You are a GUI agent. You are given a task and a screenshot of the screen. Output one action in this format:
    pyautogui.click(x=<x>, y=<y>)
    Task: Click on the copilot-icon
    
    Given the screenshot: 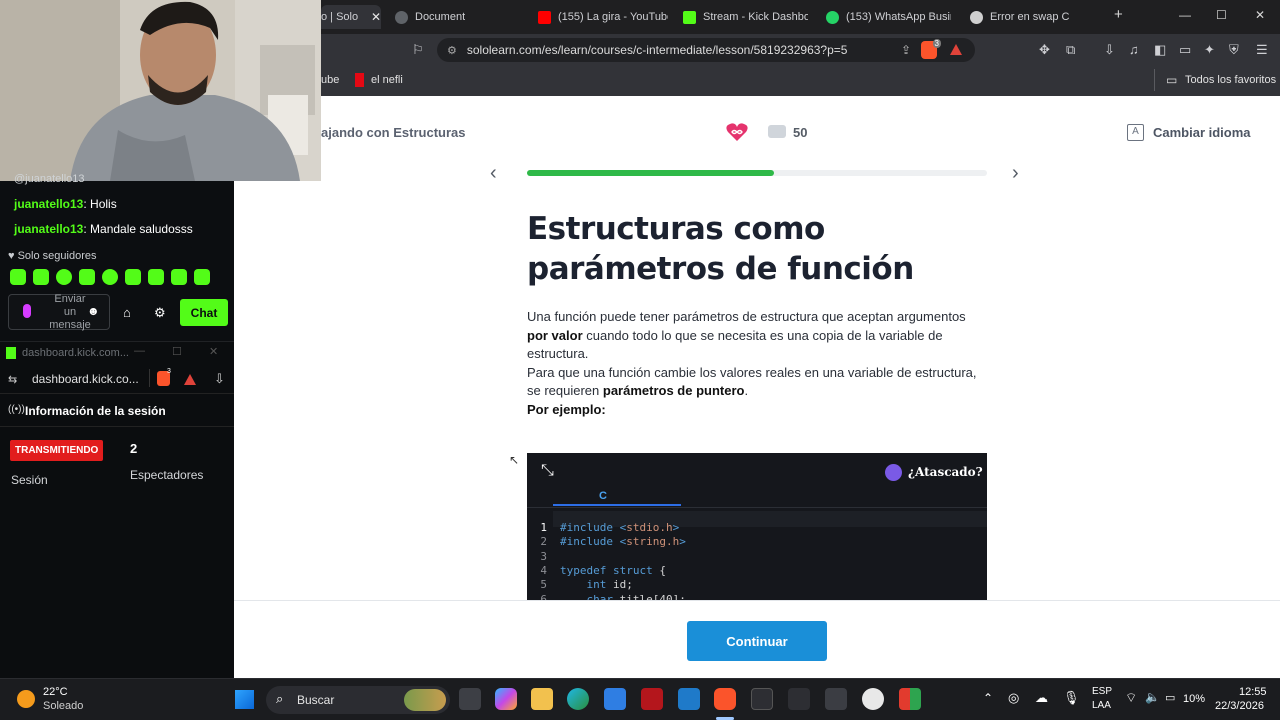 What is the action you would take?
    pyautogui.click(x=506, y=699)
    